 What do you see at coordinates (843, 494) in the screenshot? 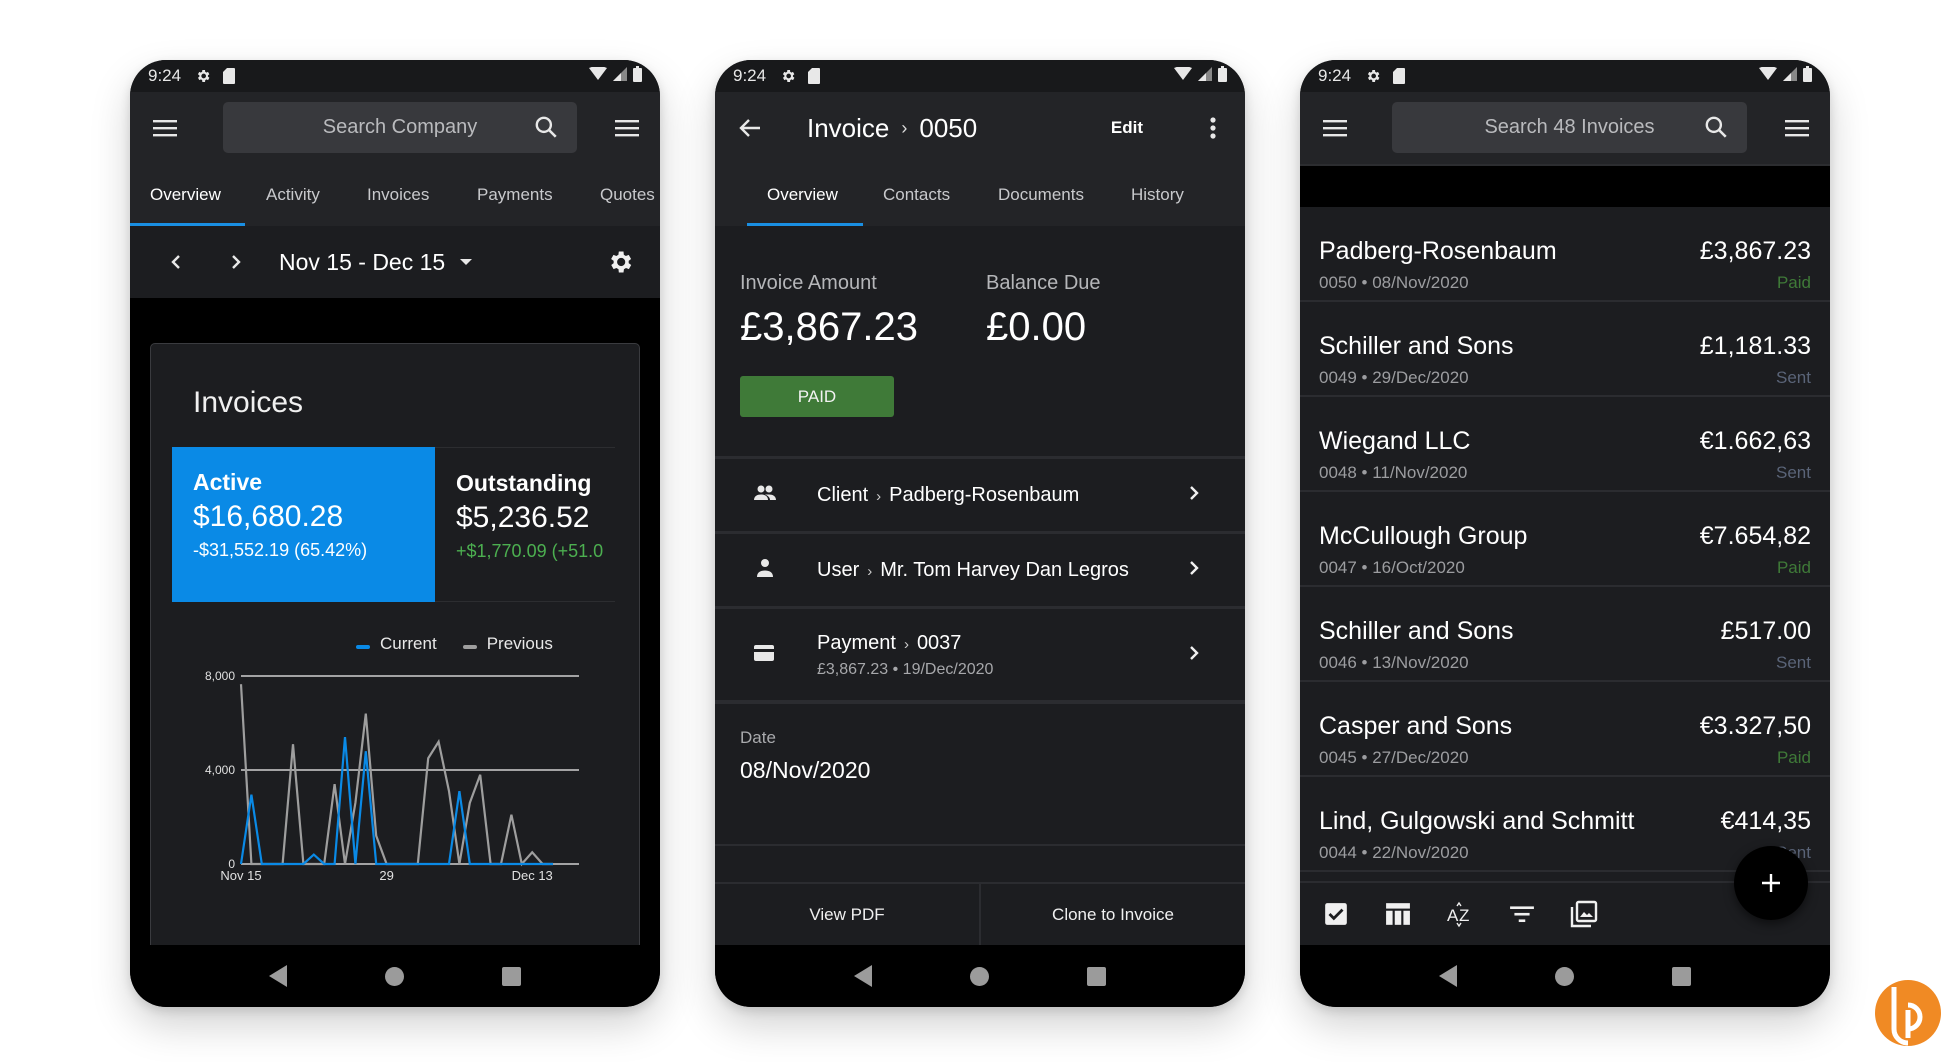
I see `client-label: Client` at bounding box center [843, 494].